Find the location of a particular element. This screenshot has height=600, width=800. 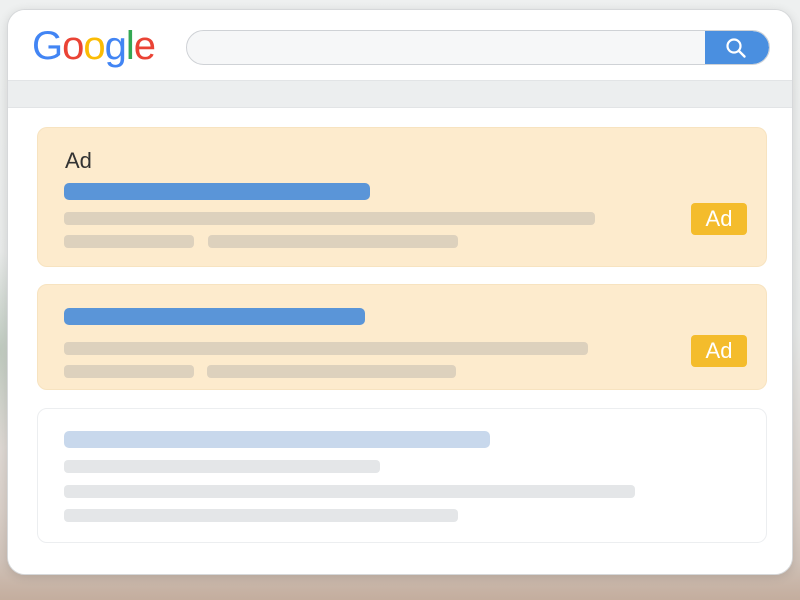

search-input is located at coordinates (447, 47).